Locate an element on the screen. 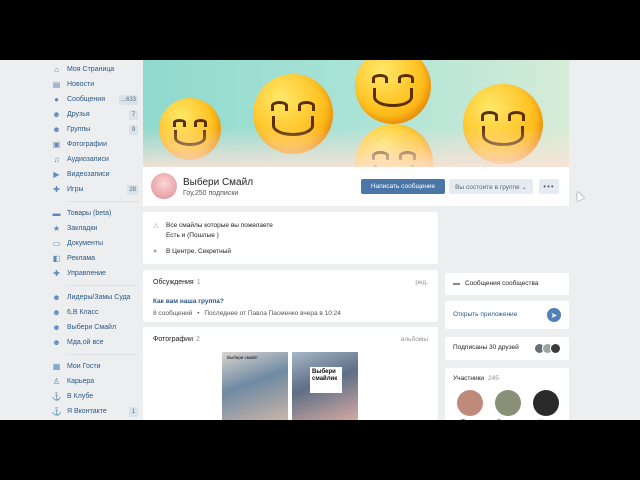  nav-item-label: Документы is located at coordinates (85, 243).